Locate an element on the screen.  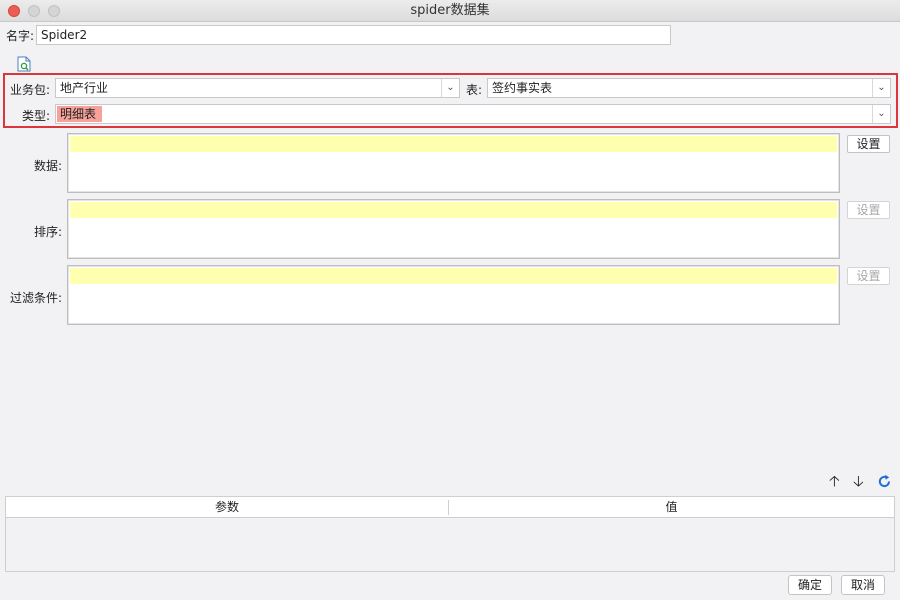
sort-label: 排序: is located at coordinates (48, 232).